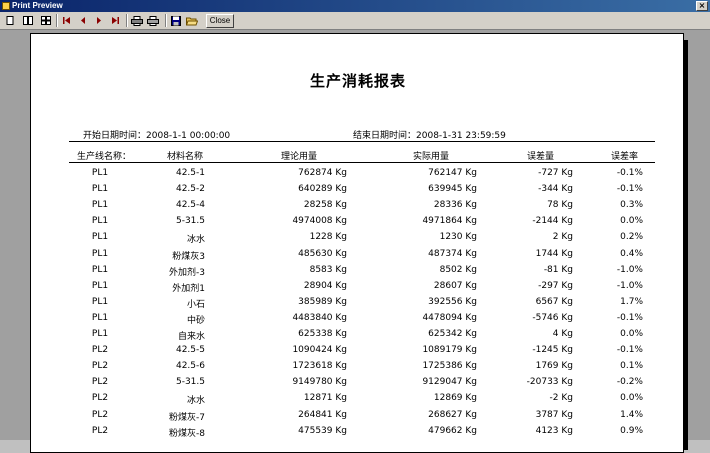 The image size is (710, 453). I want to click on single-page-icon, so click(10, 20).